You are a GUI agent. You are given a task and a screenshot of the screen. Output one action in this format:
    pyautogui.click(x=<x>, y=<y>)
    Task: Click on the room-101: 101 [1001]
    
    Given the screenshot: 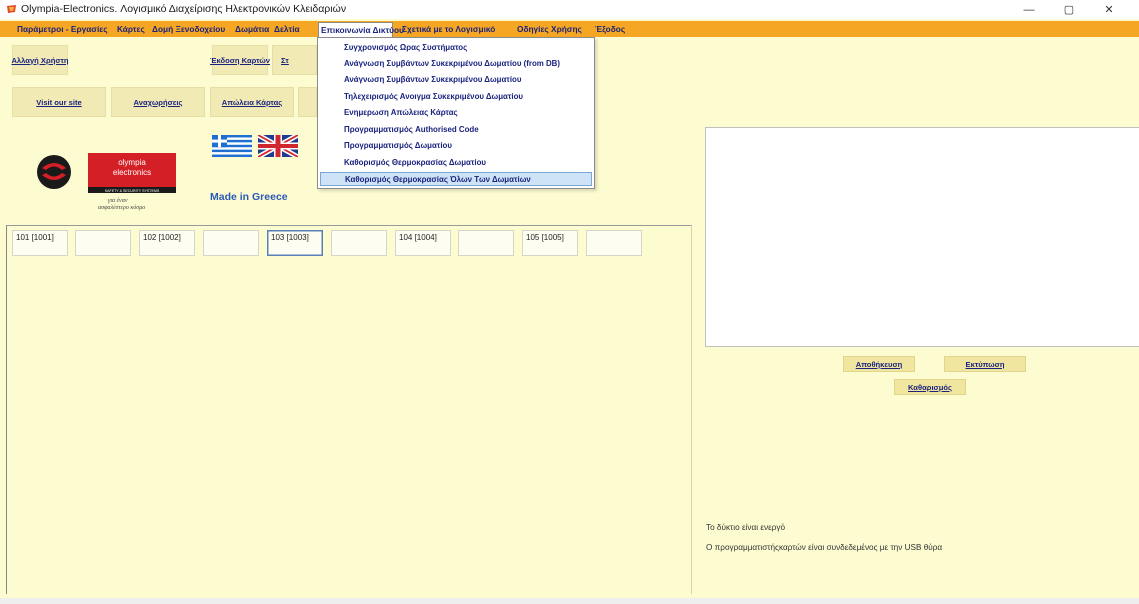 What is the action you would take?
    pyautogui.click(x=40, y=243)
    